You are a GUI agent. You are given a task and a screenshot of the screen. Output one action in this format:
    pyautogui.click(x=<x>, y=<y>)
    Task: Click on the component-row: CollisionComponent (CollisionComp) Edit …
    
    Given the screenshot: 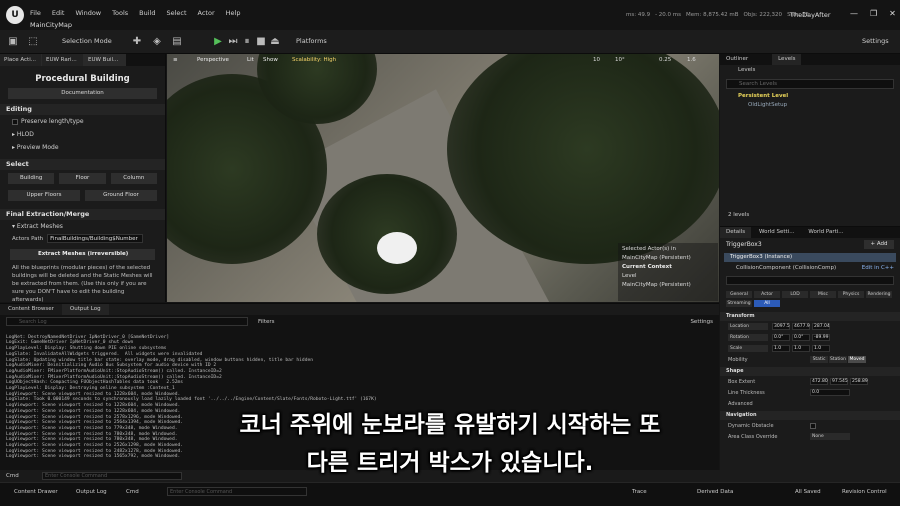 What is the action you would take?
    pyautogui.click(x=810, y=268)
    